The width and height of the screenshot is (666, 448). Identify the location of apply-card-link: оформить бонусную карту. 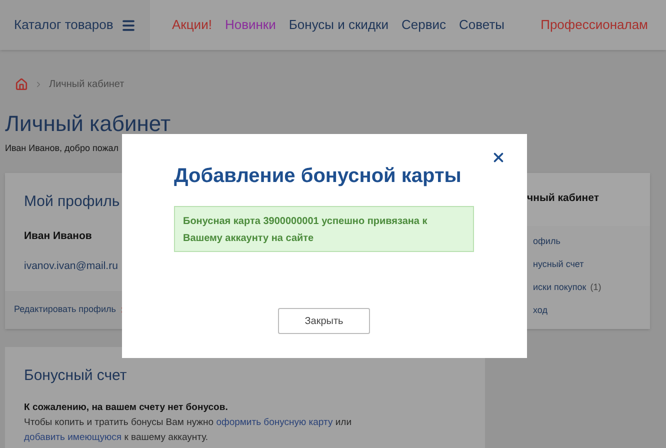
(274, 422).